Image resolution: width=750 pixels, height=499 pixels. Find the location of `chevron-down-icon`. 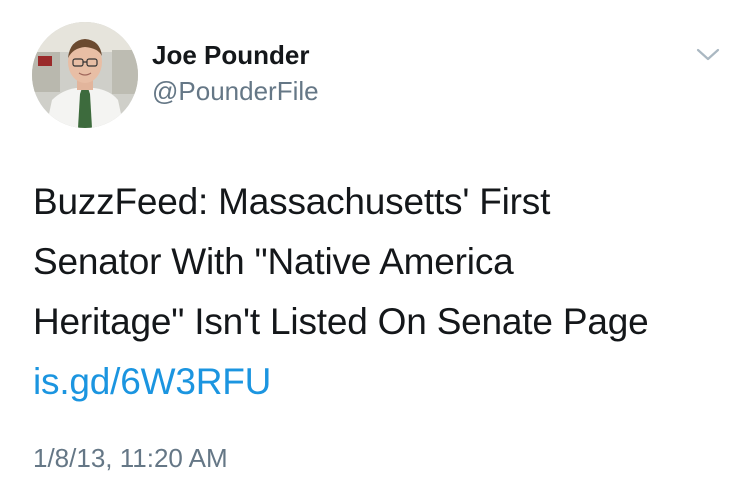

chevron-down-icon is located at coordinates (708, 54).